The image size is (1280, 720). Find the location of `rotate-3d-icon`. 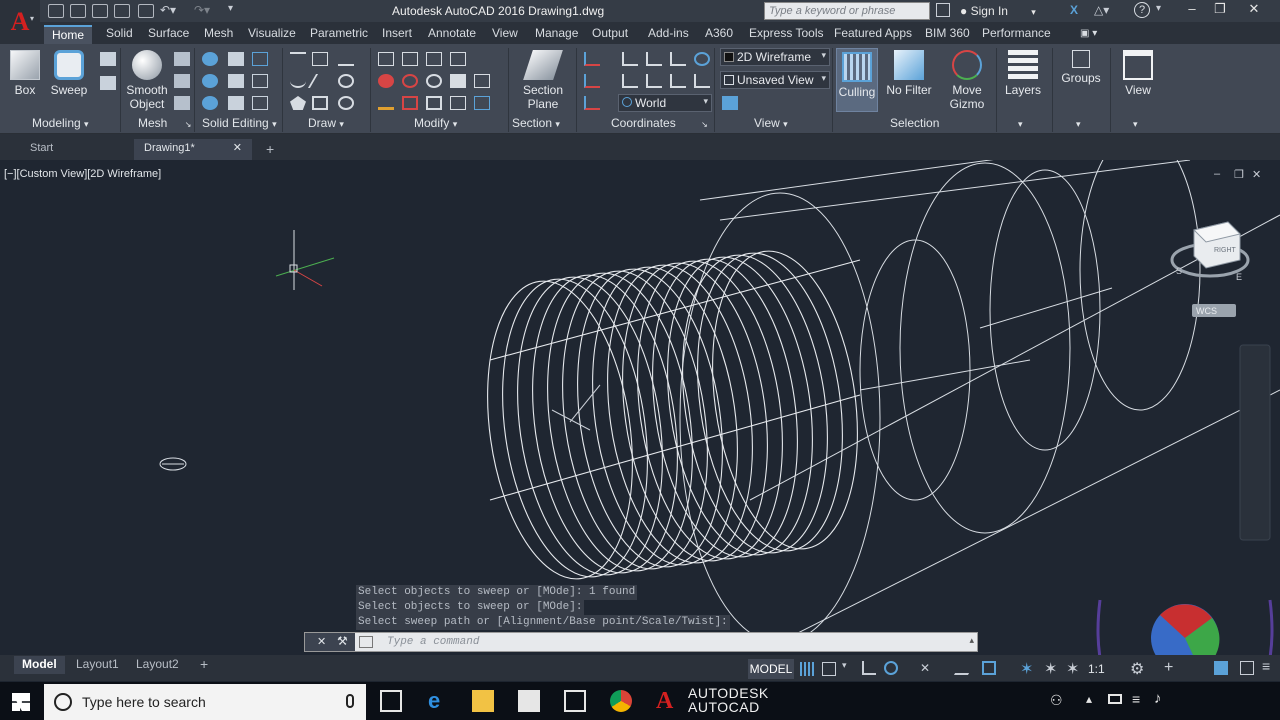

rotate-3d-icon is located at coordinates (458, 59).